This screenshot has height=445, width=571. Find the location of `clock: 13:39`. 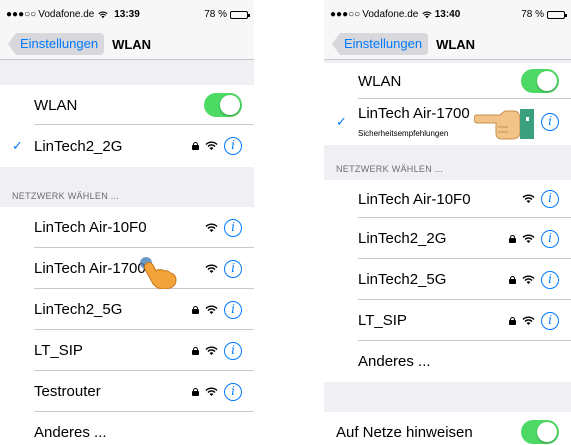

clock: 13:39 is located at coordinates (127, 14).